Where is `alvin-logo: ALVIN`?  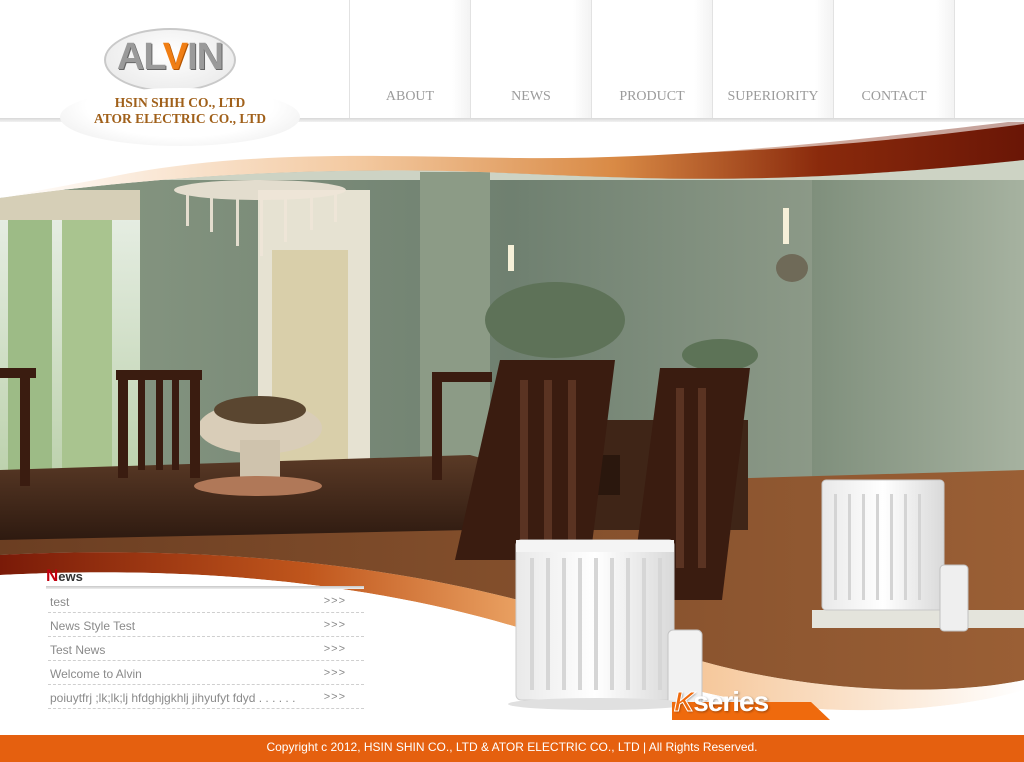
alvin-logo: ALVIN is located at coordinates (170, 57).